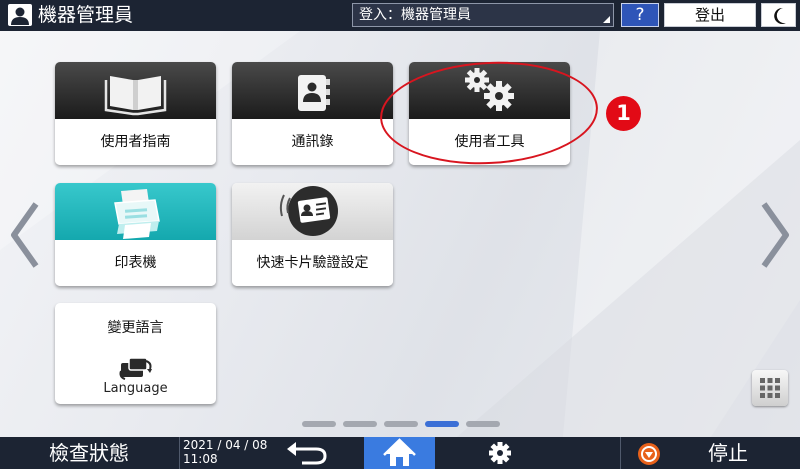 The width and height of the screenshot is (800, 469). I want to click on stop-icon, so click(649, 454).